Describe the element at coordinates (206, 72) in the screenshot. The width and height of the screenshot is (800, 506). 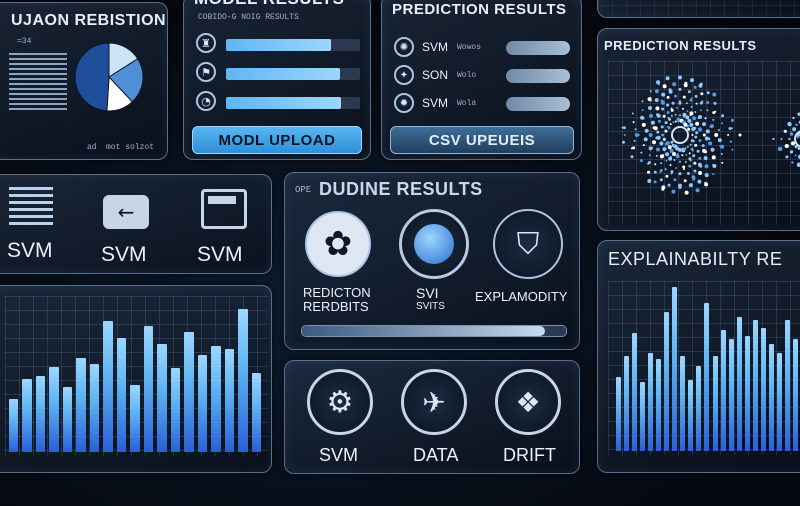
I see `model-row-icon-2: ⚑` at that location.